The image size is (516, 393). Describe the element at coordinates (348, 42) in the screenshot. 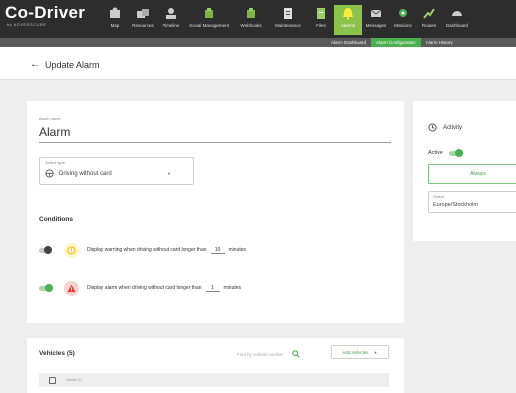

I see `tab-alarm-dashboard: Alarm Dashboard` at that location.